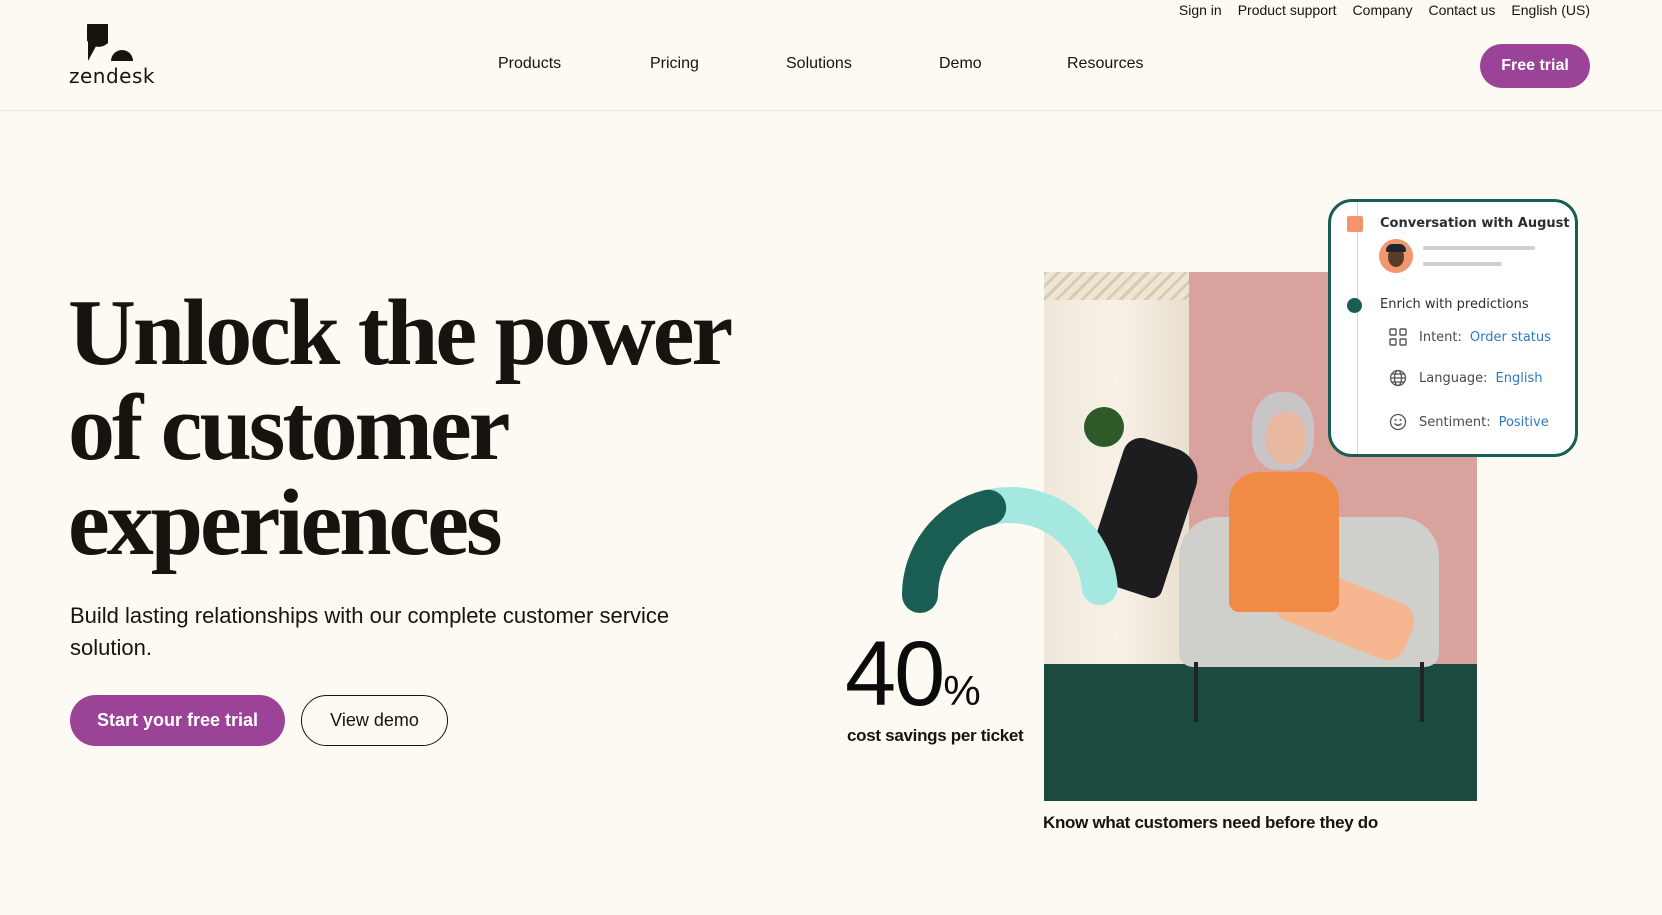 The image size is (1662, 915). I want to click on smiley-icon, so click(1398, 422).